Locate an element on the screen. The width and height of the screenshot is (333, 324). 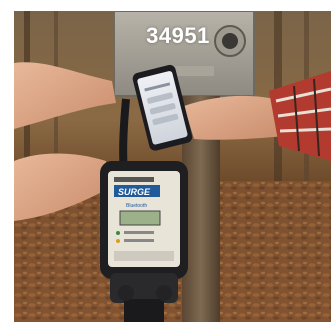
device-bluetooth-text: Bluetooth is located at coordinates (136, 206).